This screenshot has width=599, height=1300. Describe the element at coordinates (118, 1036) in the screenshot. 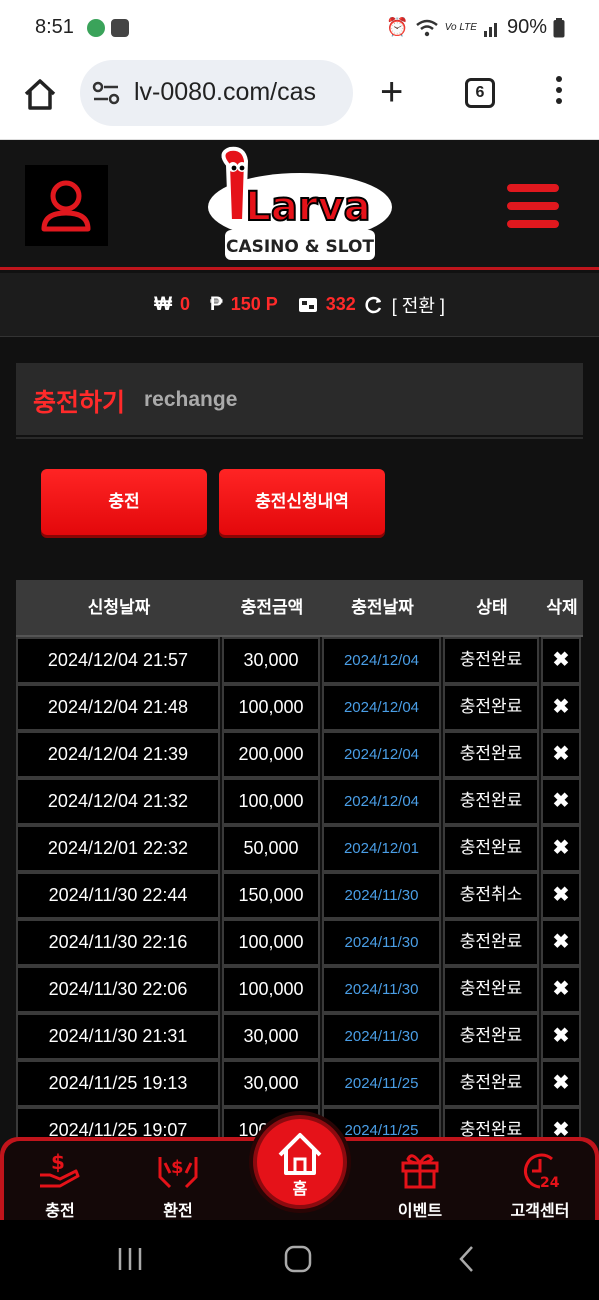

I see `request-date-cell: 2024/11/30 21:31` at that location.